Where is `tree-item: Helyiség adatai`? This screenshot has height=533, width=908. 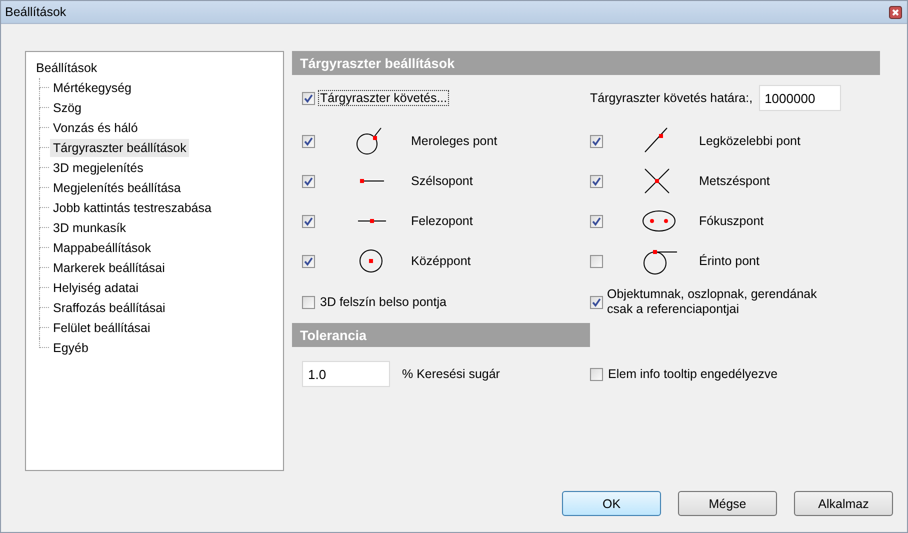 tree-item: Helyiség adatai is located at coordinates (96, 288).